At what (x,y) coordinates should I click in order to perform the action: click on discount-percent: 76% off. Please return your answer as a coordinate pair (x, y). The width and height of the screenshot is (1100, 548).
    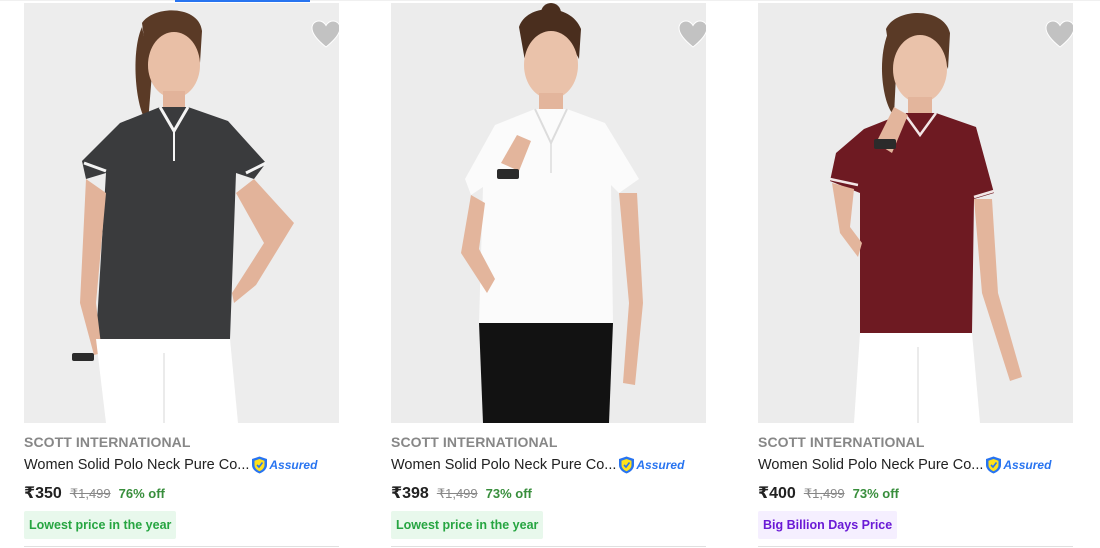
    Looking at the image, I should click on (141, 493).